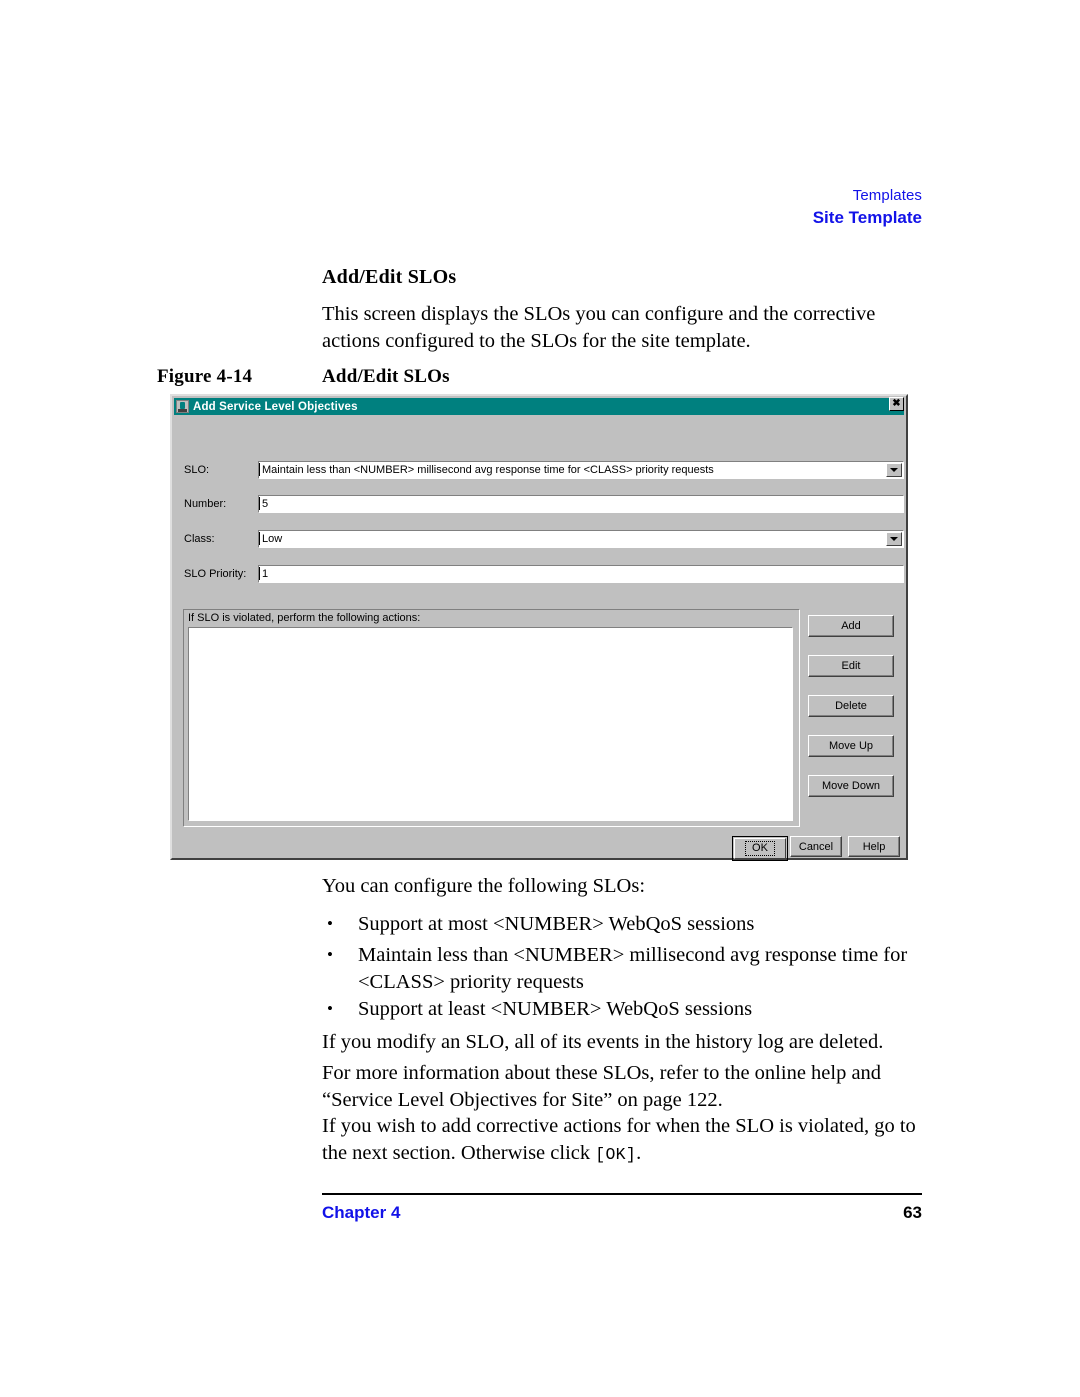  I want to click on field-row-class: Class: Low, so click(539, 539).